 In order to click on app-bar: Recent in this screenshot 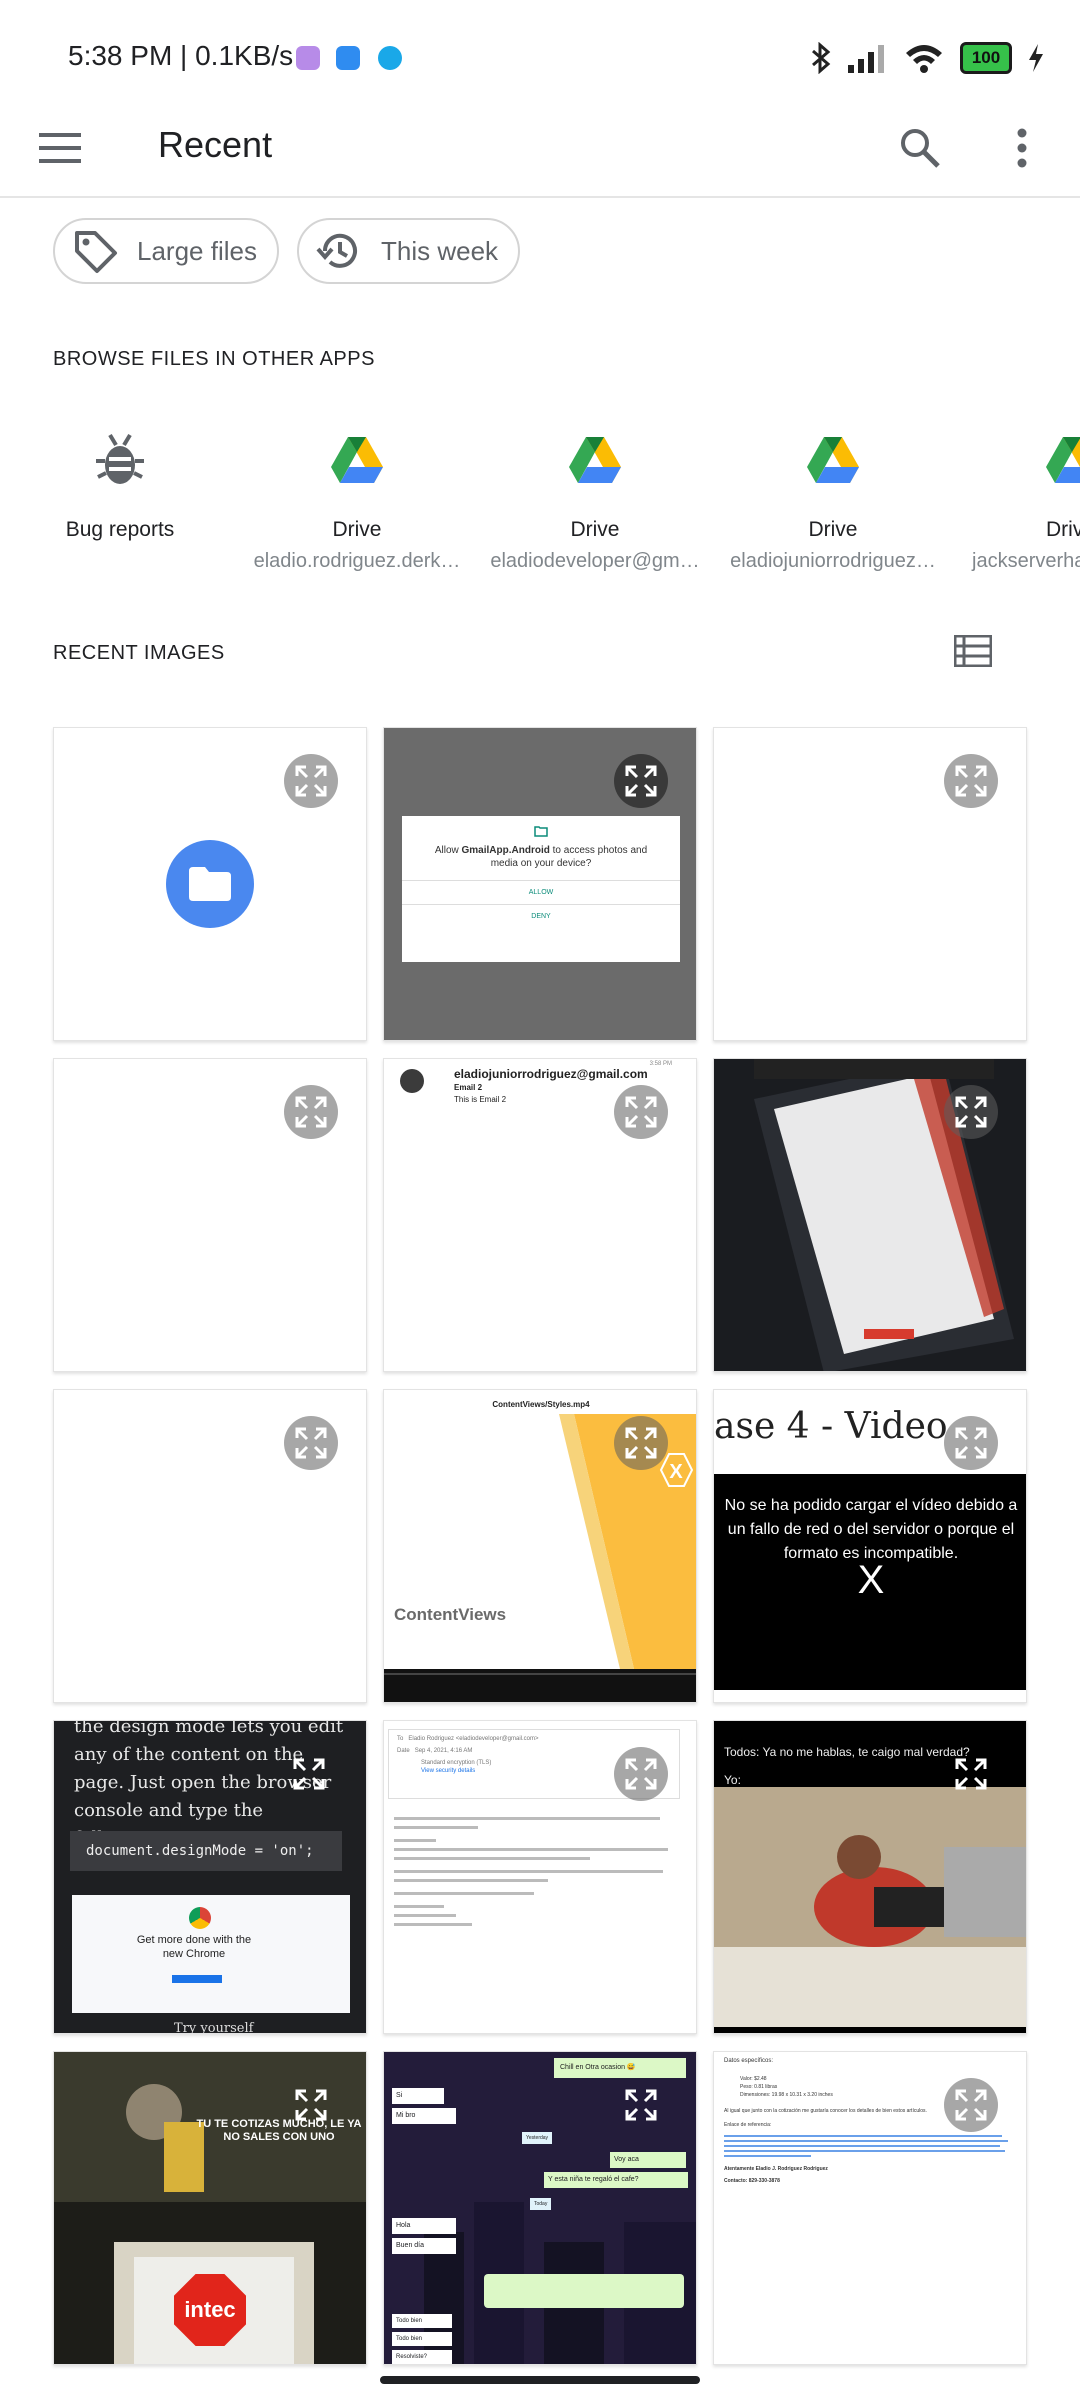, I will do `click(540, 149)`.